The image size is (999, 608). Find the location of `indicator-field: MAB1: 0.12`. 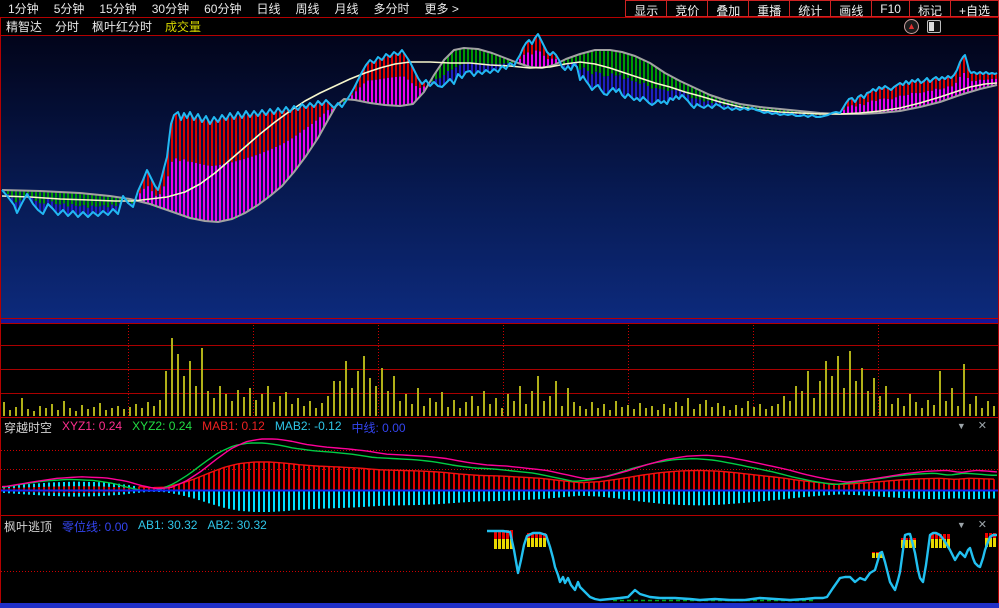

indicator-field: MAB1: 0.12 is located at coordinates (233, 426).